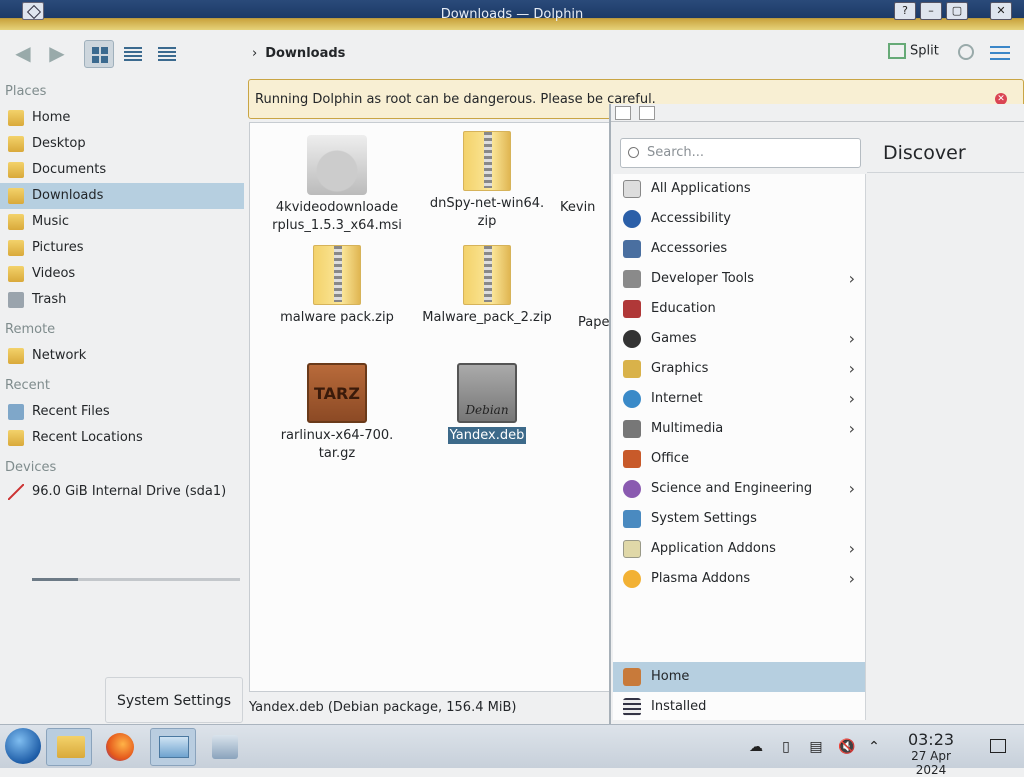 The height and width of the screenshot is (777, 1024). I want to click on launcher-home: Home, so click(739, 677).